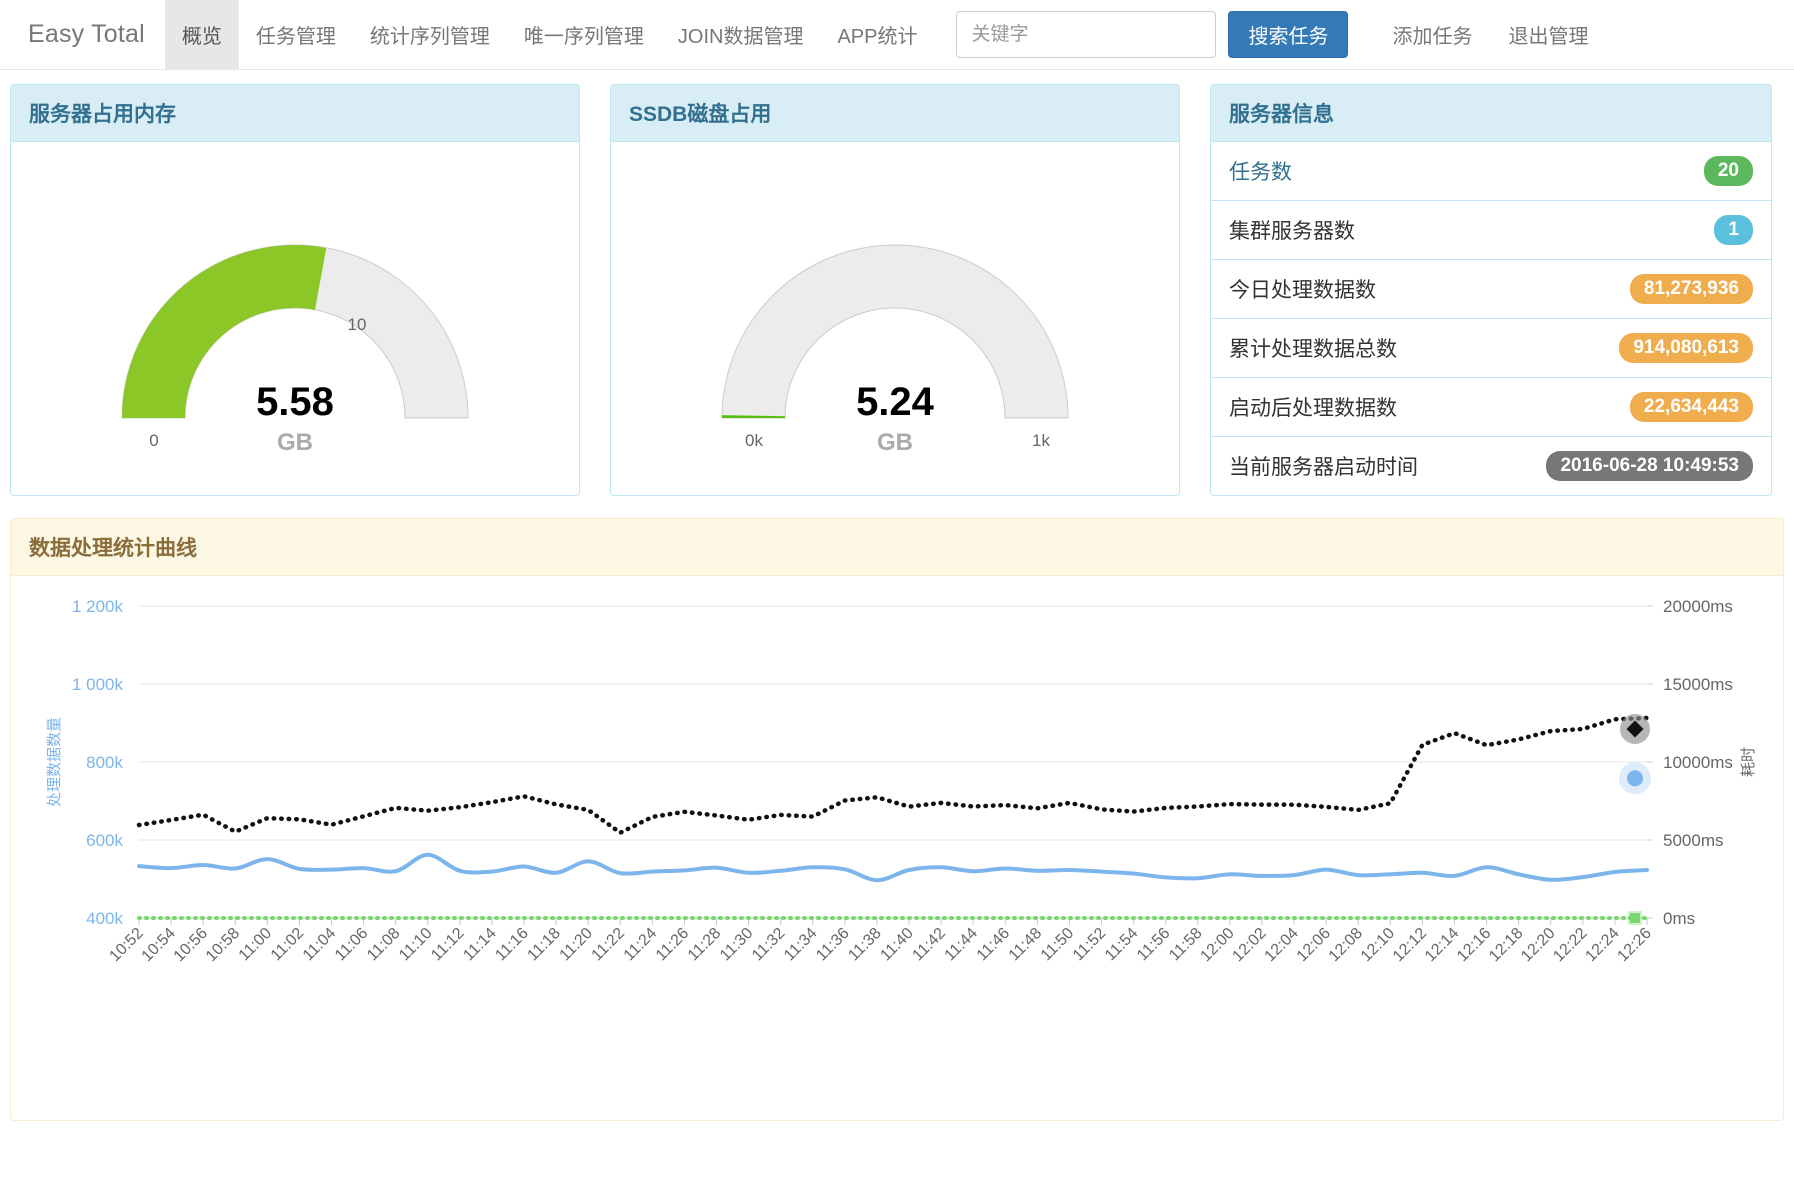  What do you see at coordinates (893, 867) in the screenshot?
I see `series-processed-count` at bounding box center [893, 867].